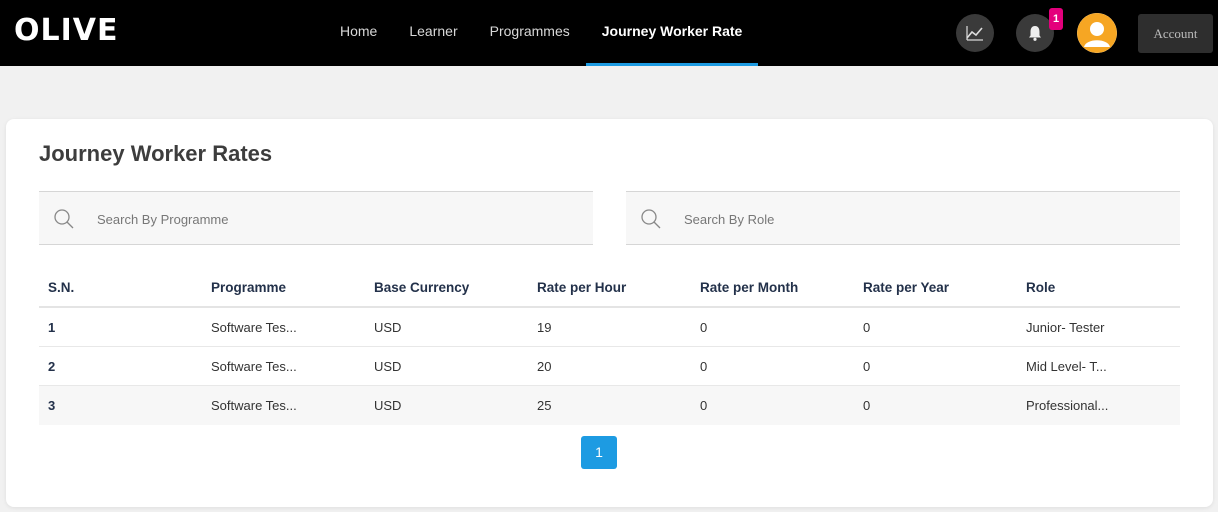 The width and height of the screenshot is (1218, 512). What do you see at coordinates (283, 287) in the screenshot?
I see `col-header-programme: Programme` at bounding box center [283, 287].